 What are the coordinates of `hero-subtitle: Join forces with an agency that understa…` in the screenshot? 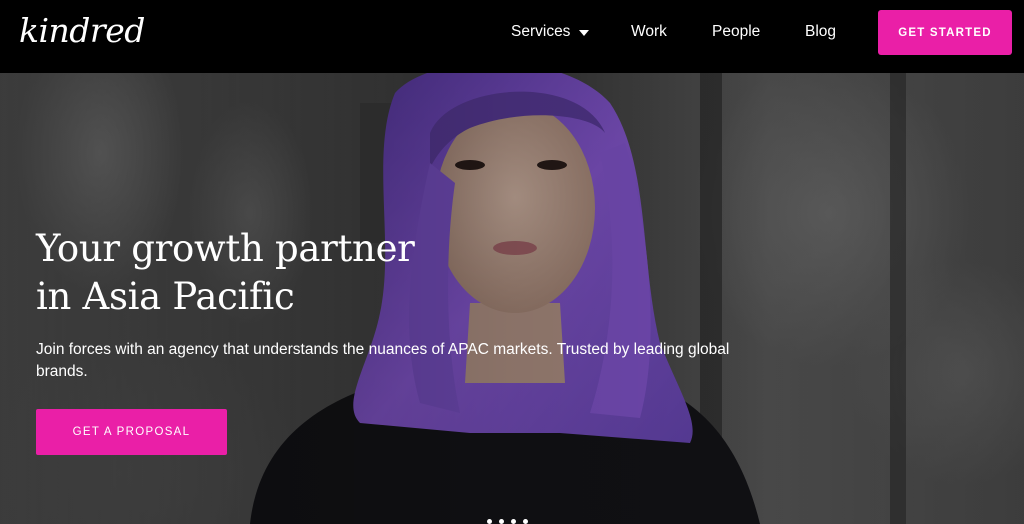 It's located at (383, 360).